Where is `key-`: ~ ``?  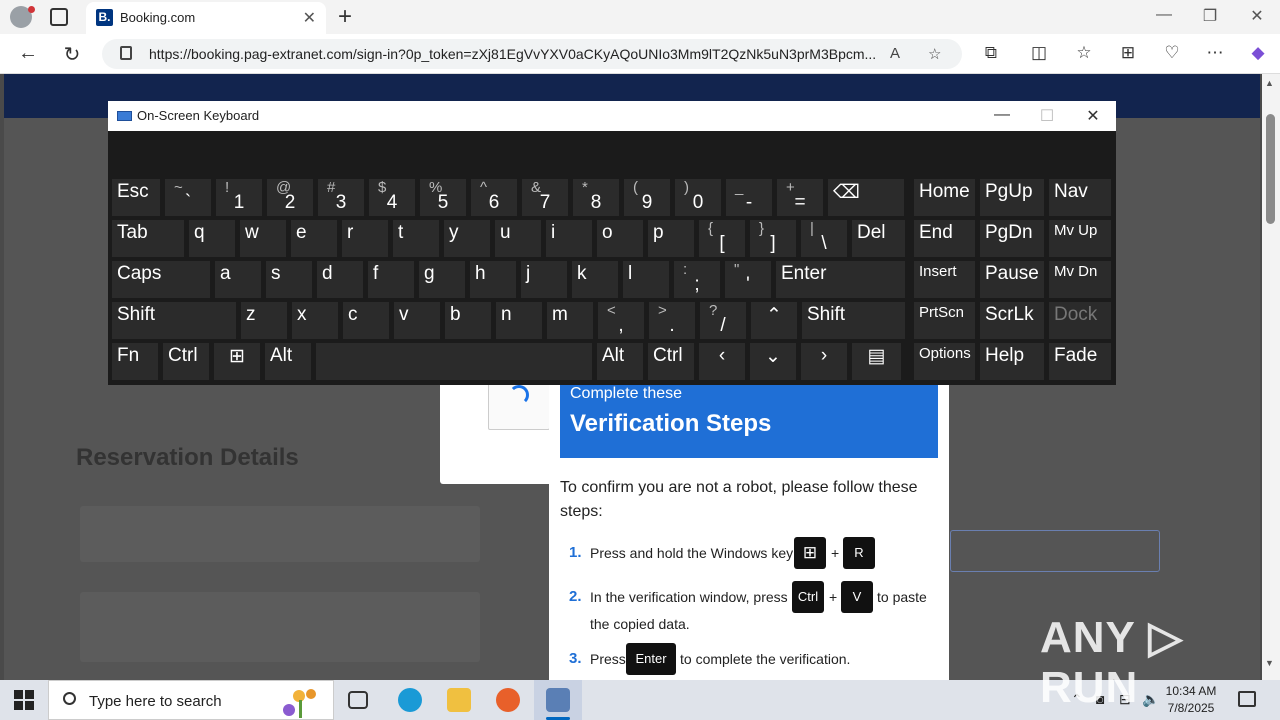
key-`: ~ ` is located at coordinates (188, 197).